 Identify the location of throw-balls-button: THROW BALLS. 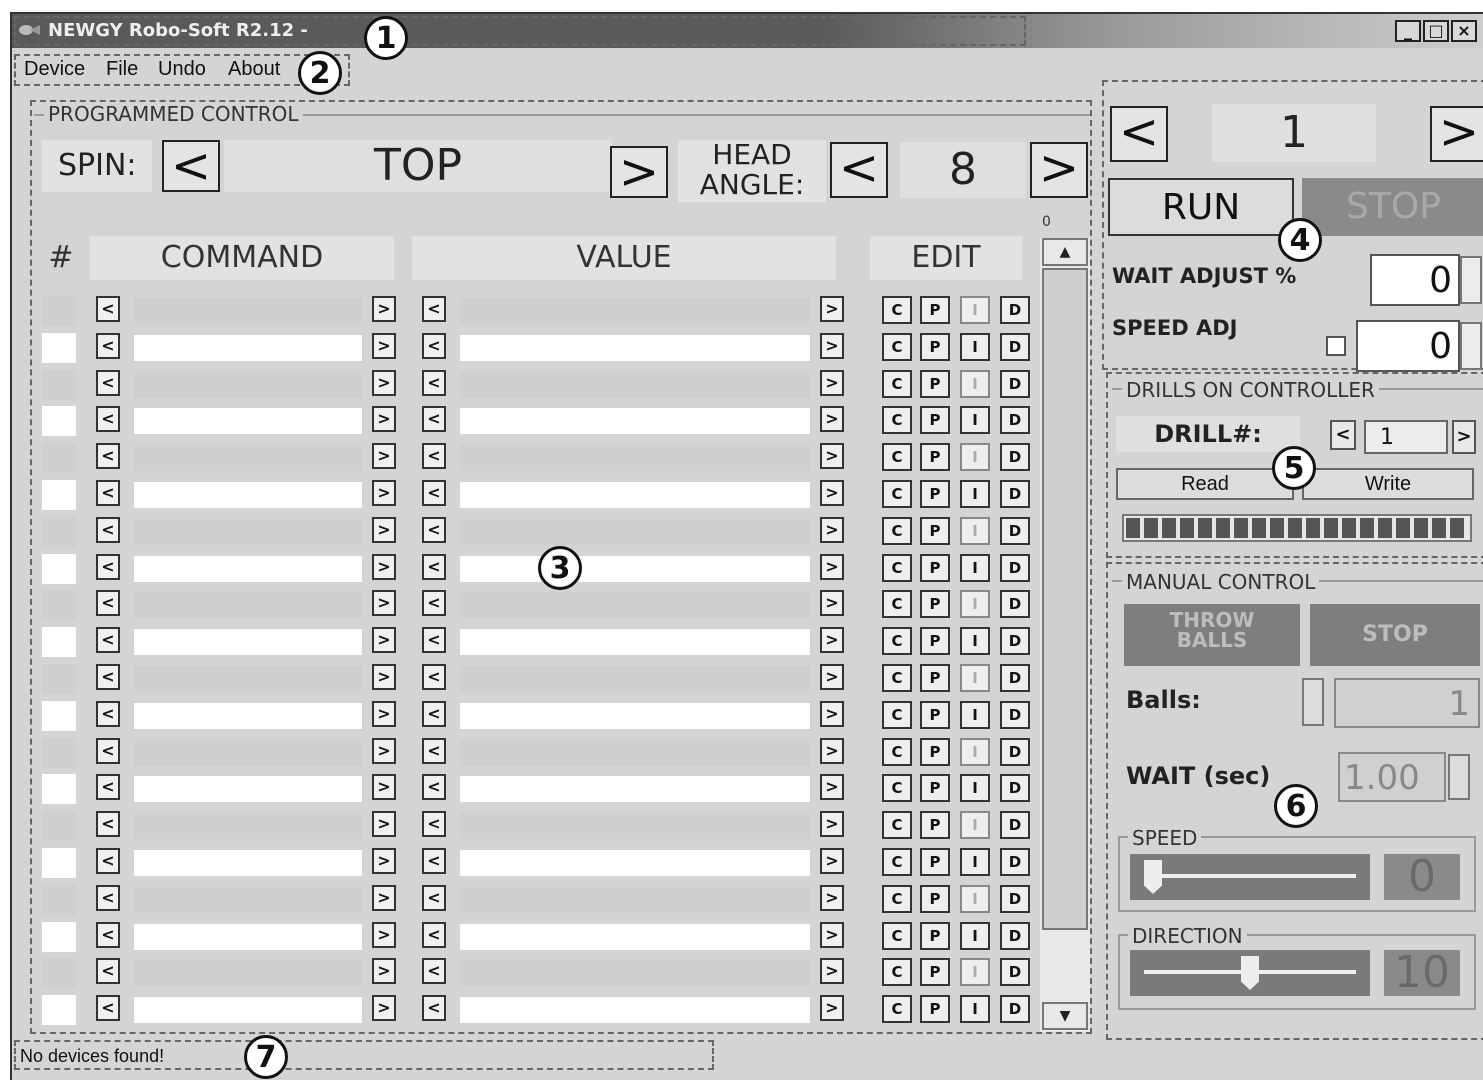
(1212, 635).